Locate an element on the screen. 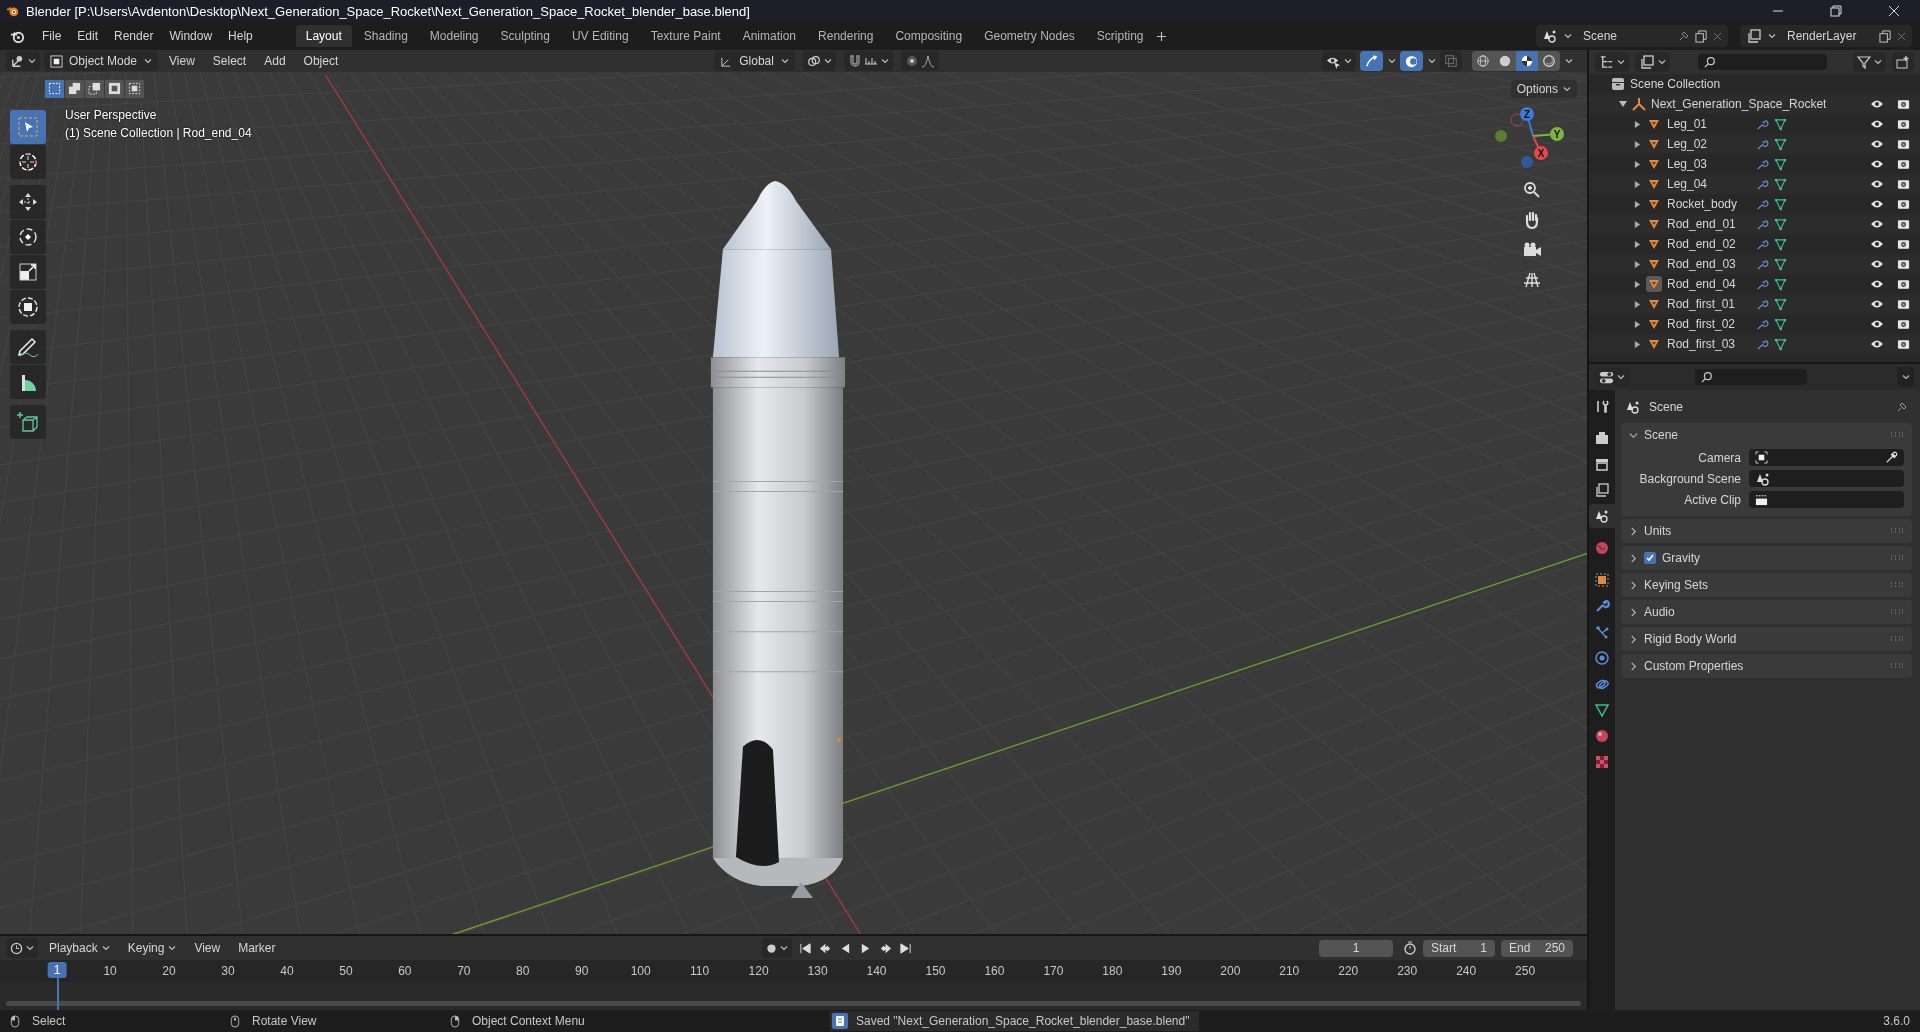 The height and width of the screenshot is (1032, 1920). menu-item: Marker is located at coordinates (257, 948).